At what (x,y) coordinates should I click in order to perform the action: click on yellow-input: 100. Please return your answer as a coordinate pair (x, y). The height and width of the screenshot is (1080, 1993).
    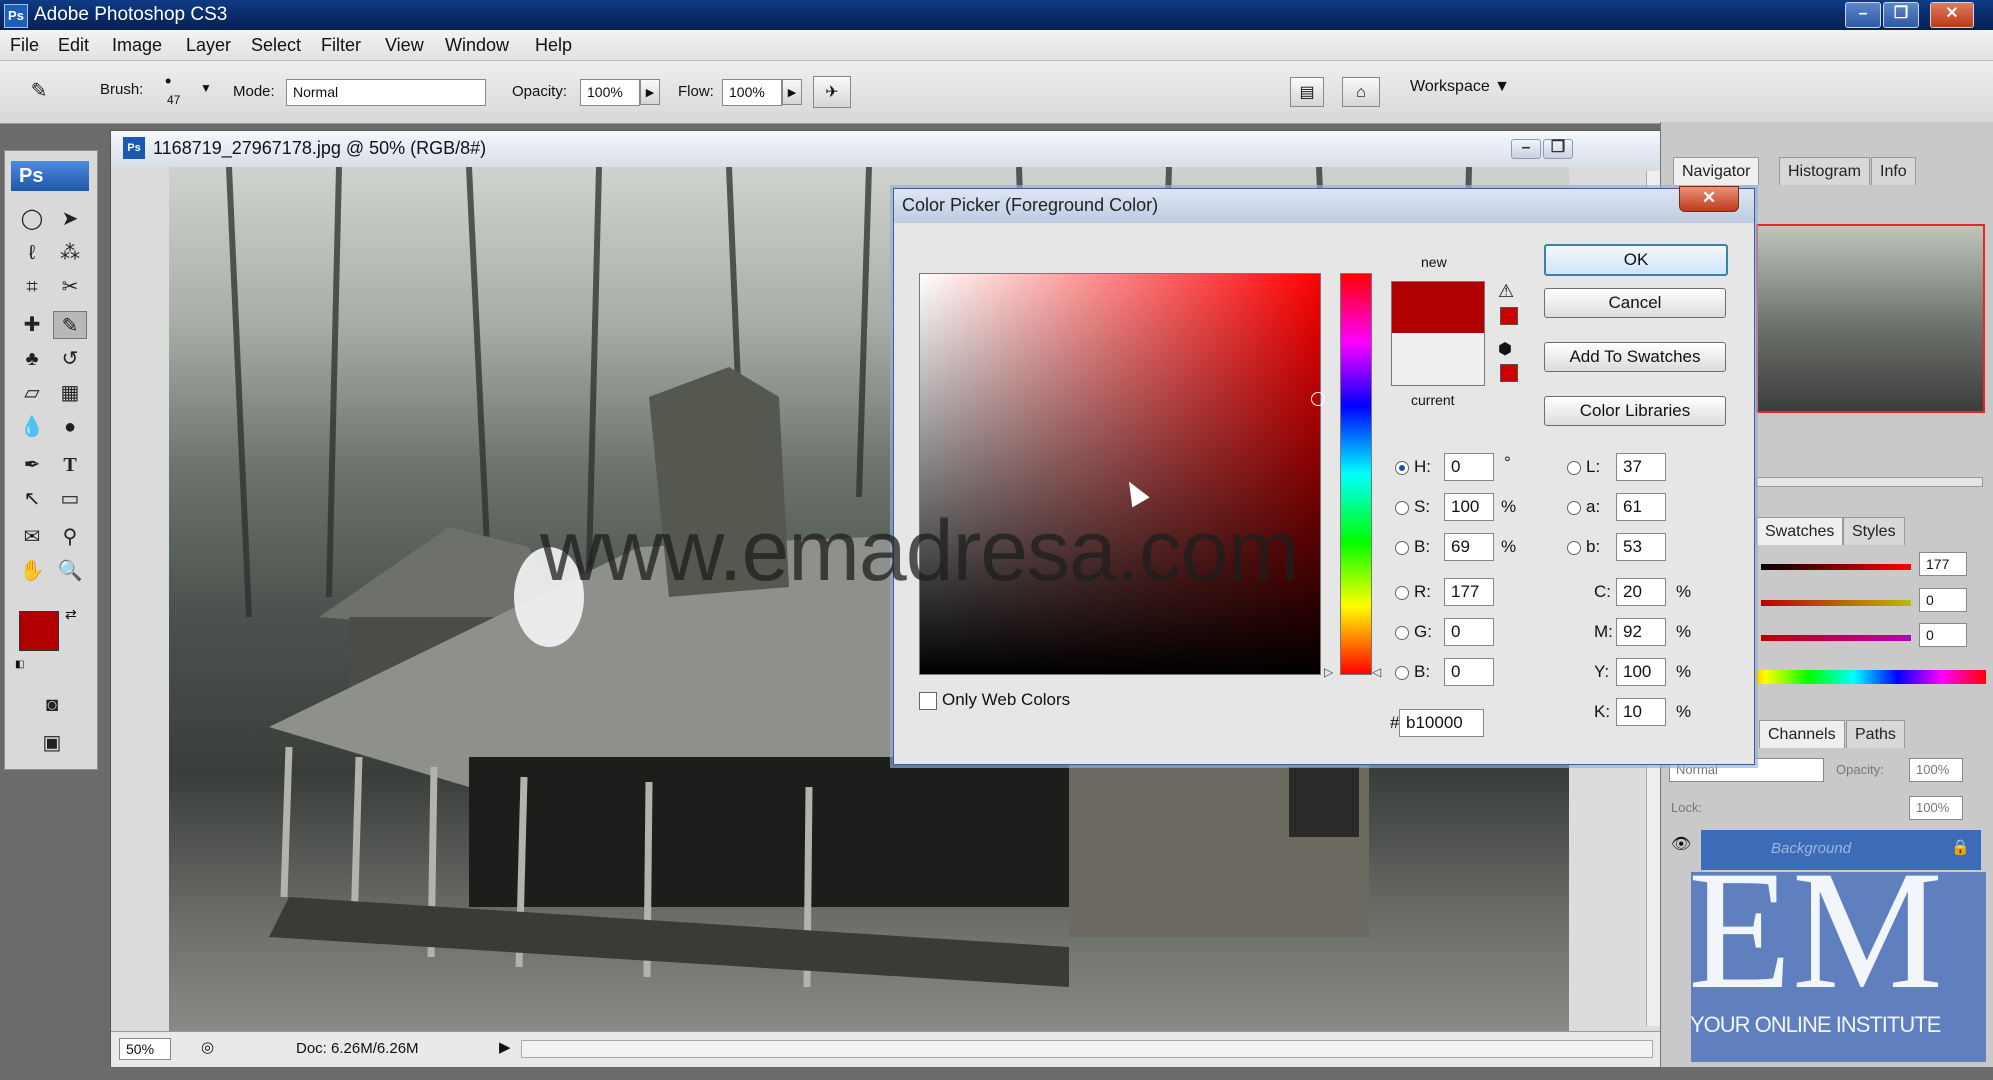
    Looking at the image, I should click on (1641, 672).